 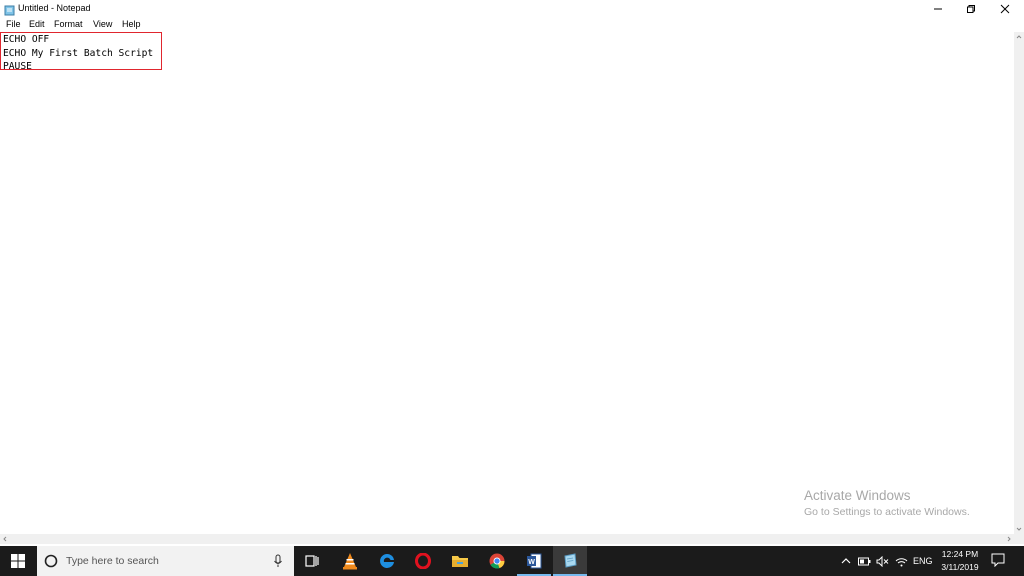 What do you see at coordinates (960, 567) in the screenshot?
I see `clock-date: 3/11/2019` at bounding box center [960, 567].